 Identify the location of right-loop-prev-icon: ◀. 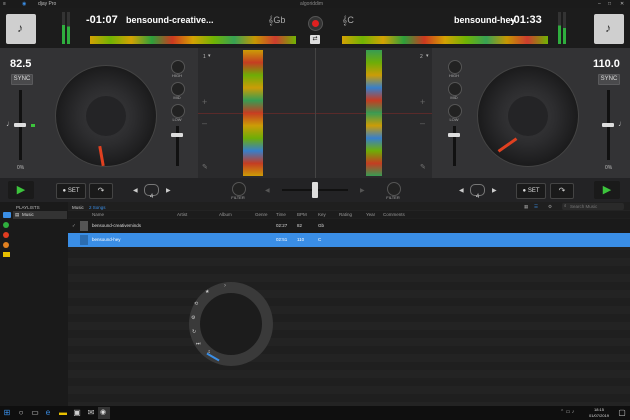
(461, 190).